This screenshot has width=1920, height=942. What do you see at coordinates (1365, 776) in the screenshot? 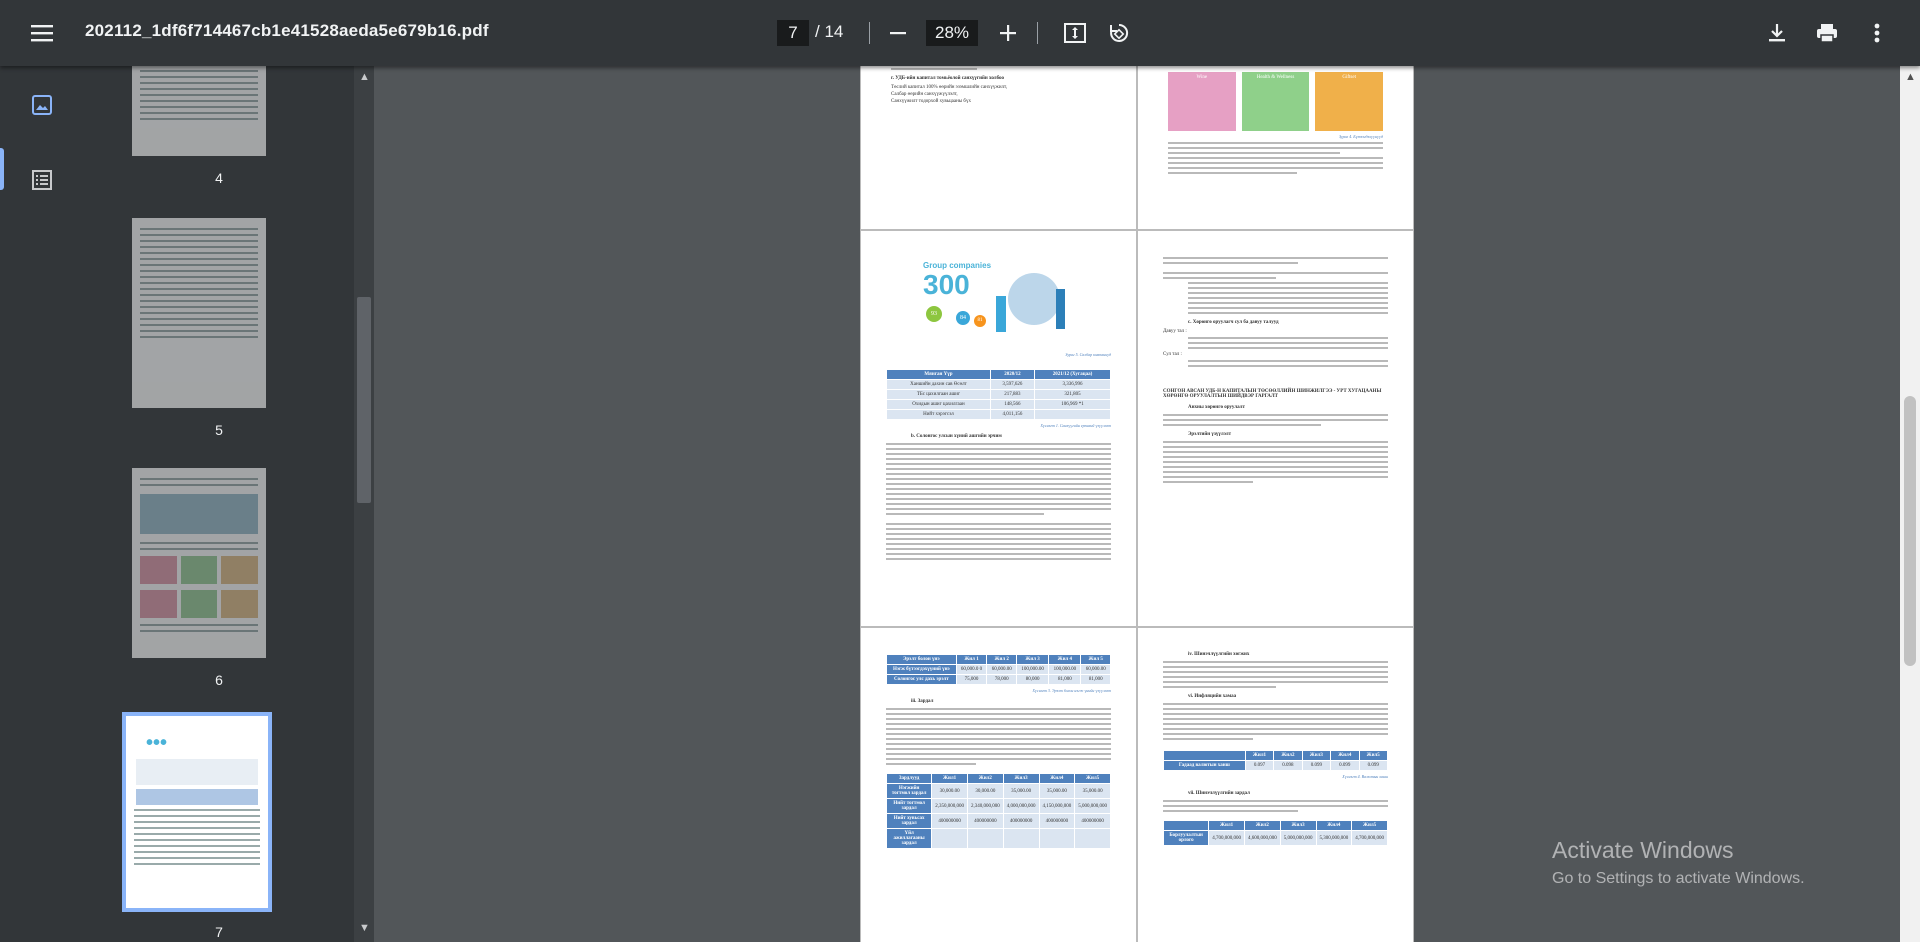
I see `table-caption: Хүснэгт 4. Валютын ханш` at bounding box center [1365, 776].